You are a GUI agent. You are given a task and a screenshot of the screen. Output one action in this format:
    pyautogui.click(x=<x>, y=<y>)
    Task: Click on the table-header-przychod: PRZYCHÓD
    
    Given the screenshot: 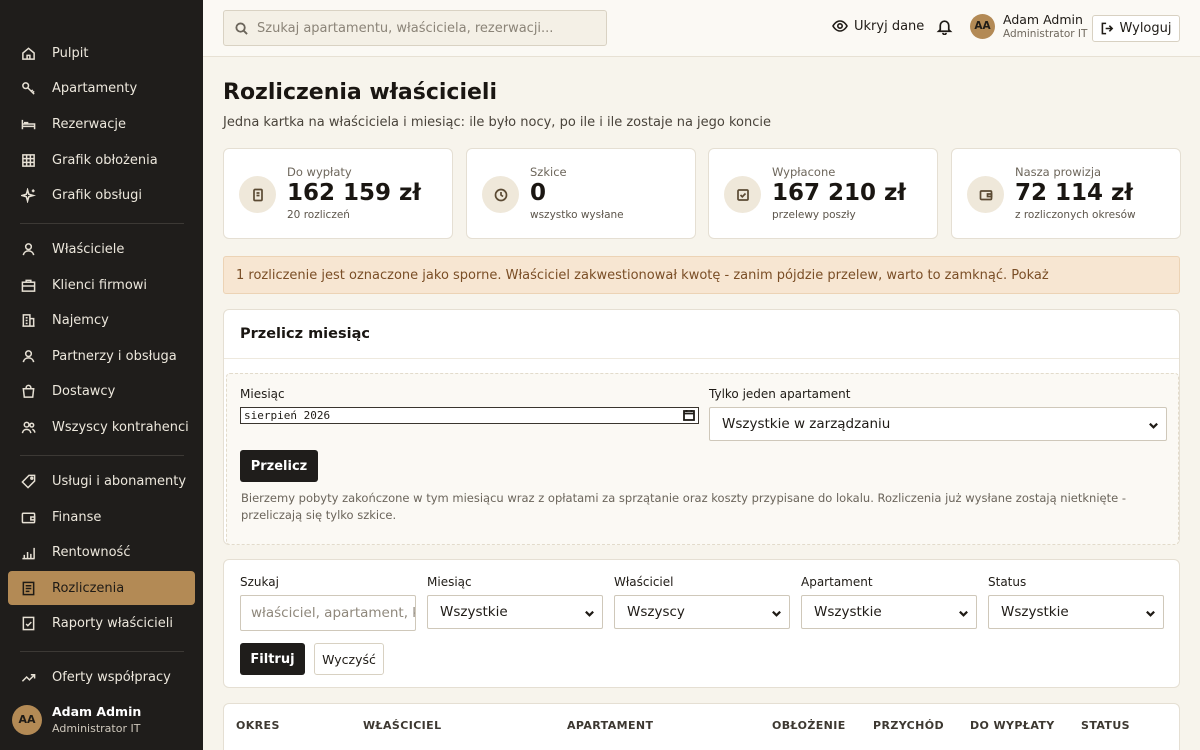 What is the action you would take?
    pyautogui.click(x=908, y=725)
    